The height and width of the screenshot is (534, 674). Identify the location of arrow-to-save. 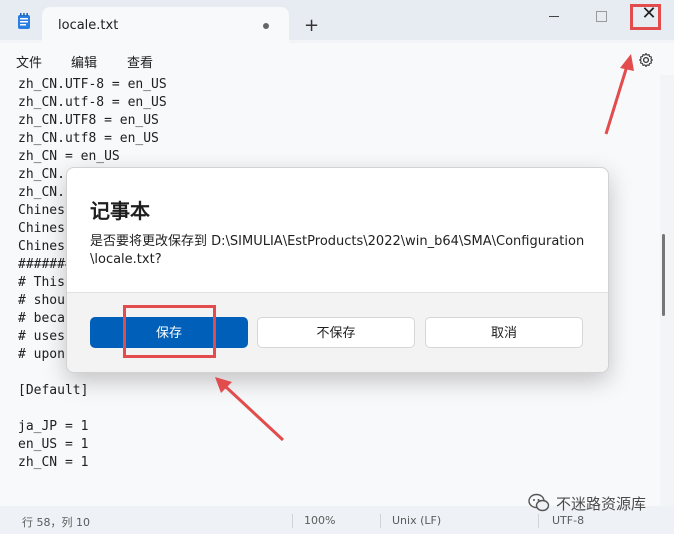
(250, 409).